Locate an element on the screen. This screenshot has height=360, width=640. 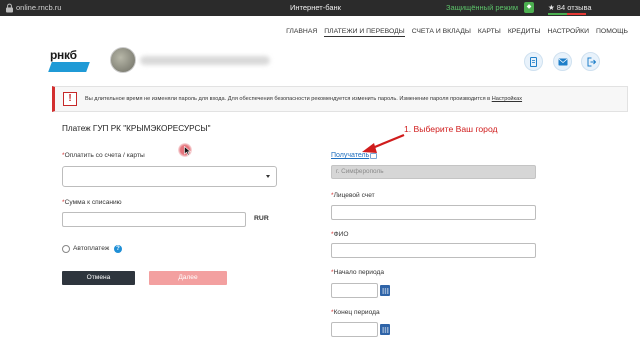
period-start-label-text: Начало периода is located at coordinates (359, 272).